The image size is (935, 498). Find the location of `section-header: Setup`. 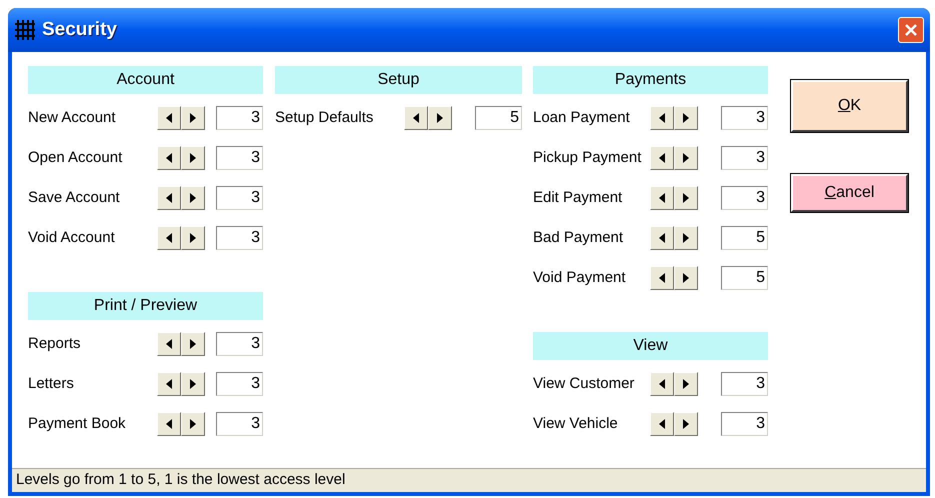

section-header: Setup is located at coordinates (398, 80).